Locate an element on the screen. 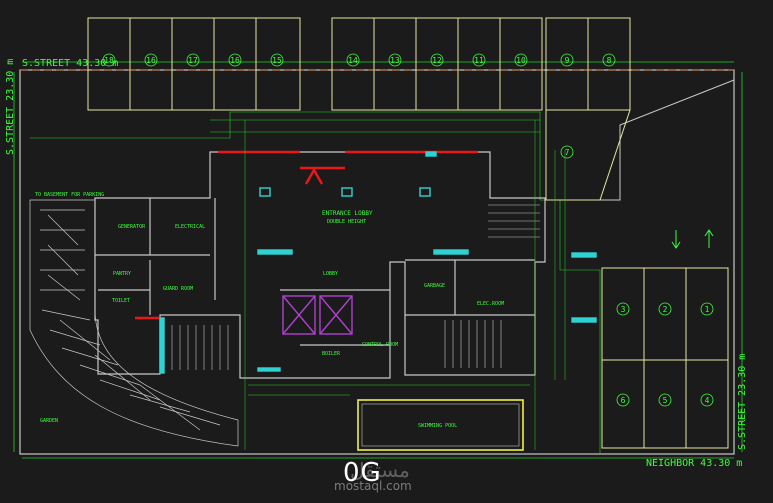  parking-row-top-far-right is located at coordinates (588, 64).